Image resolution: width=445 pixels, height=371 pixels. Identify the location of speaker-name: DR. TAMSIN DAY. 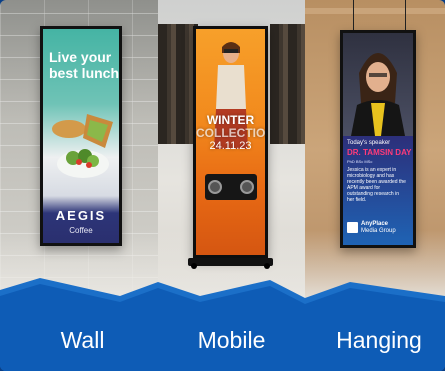
(379, 152).